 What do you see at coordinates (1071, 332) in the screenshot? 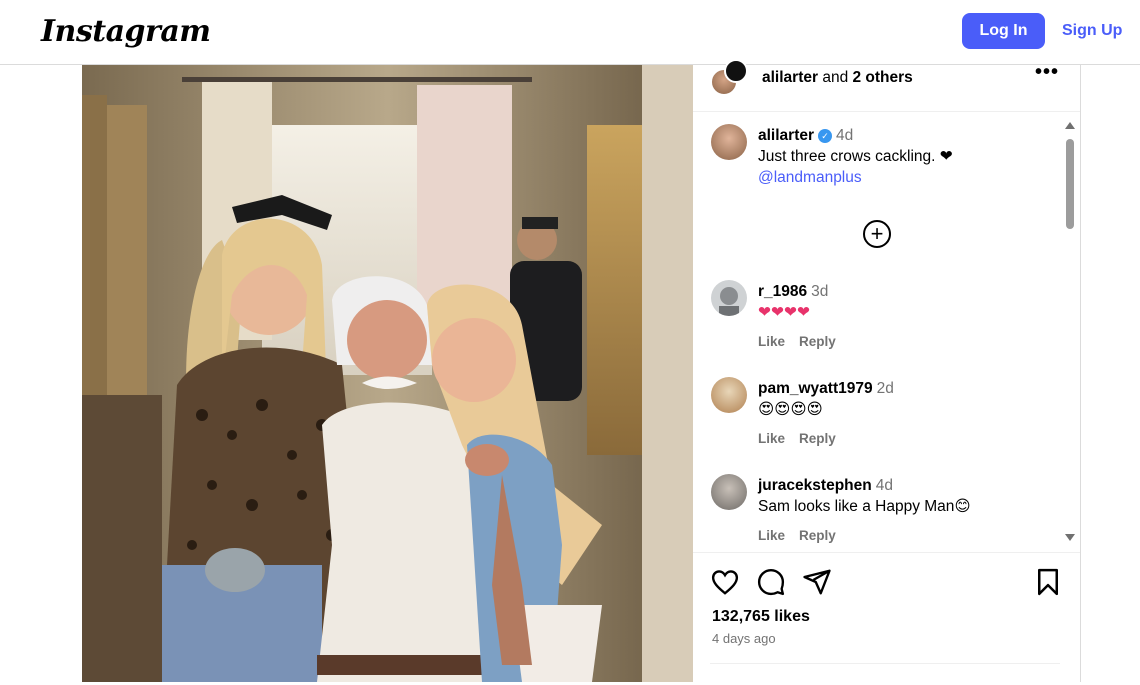
I see `comments-scrollbar` at bounding box center [1071, 332].